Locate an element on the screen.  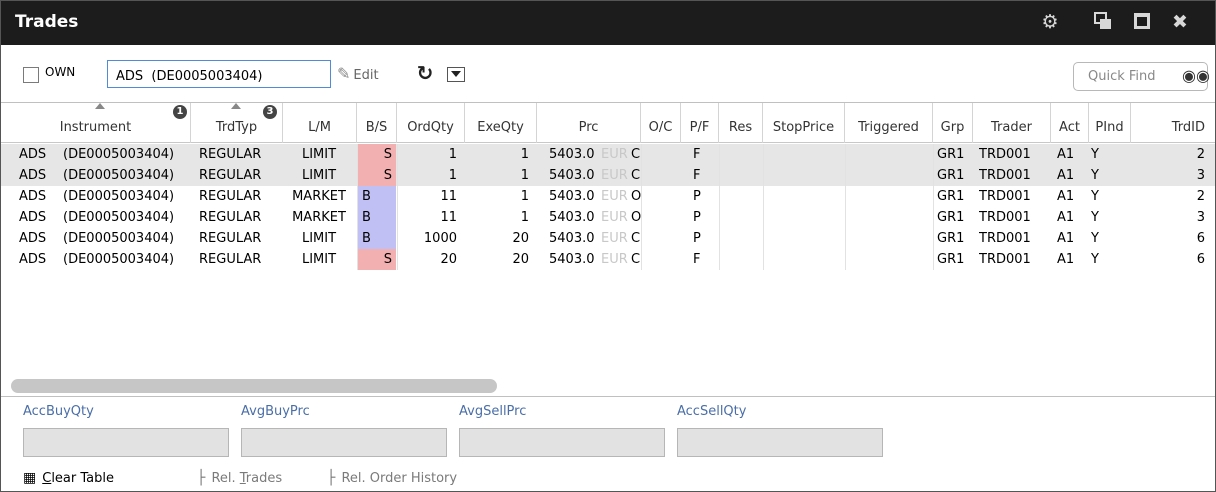
cell-pf: F is located at coordinates (697, 154).